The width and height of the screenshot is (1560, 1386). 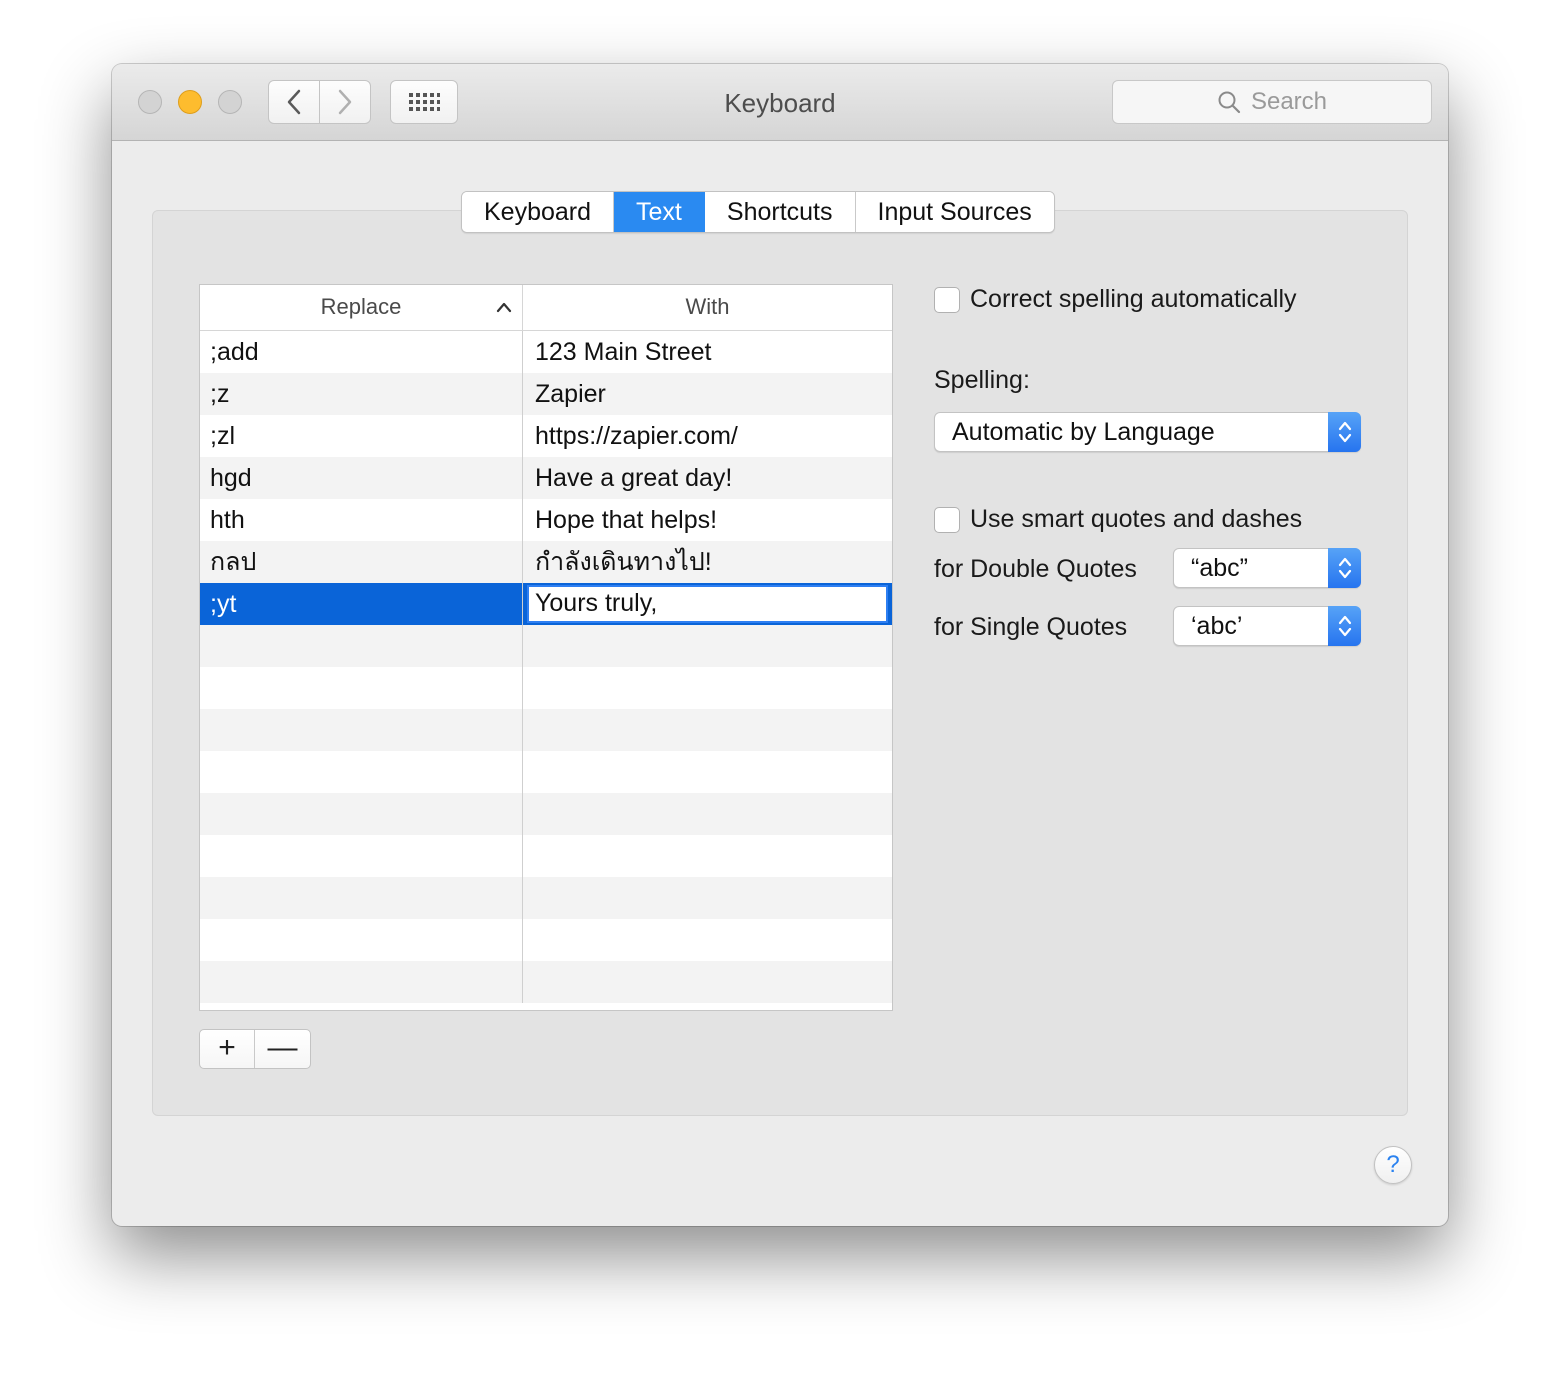 I want to click on replace-cell: ;z, so click(x=361, y=394).